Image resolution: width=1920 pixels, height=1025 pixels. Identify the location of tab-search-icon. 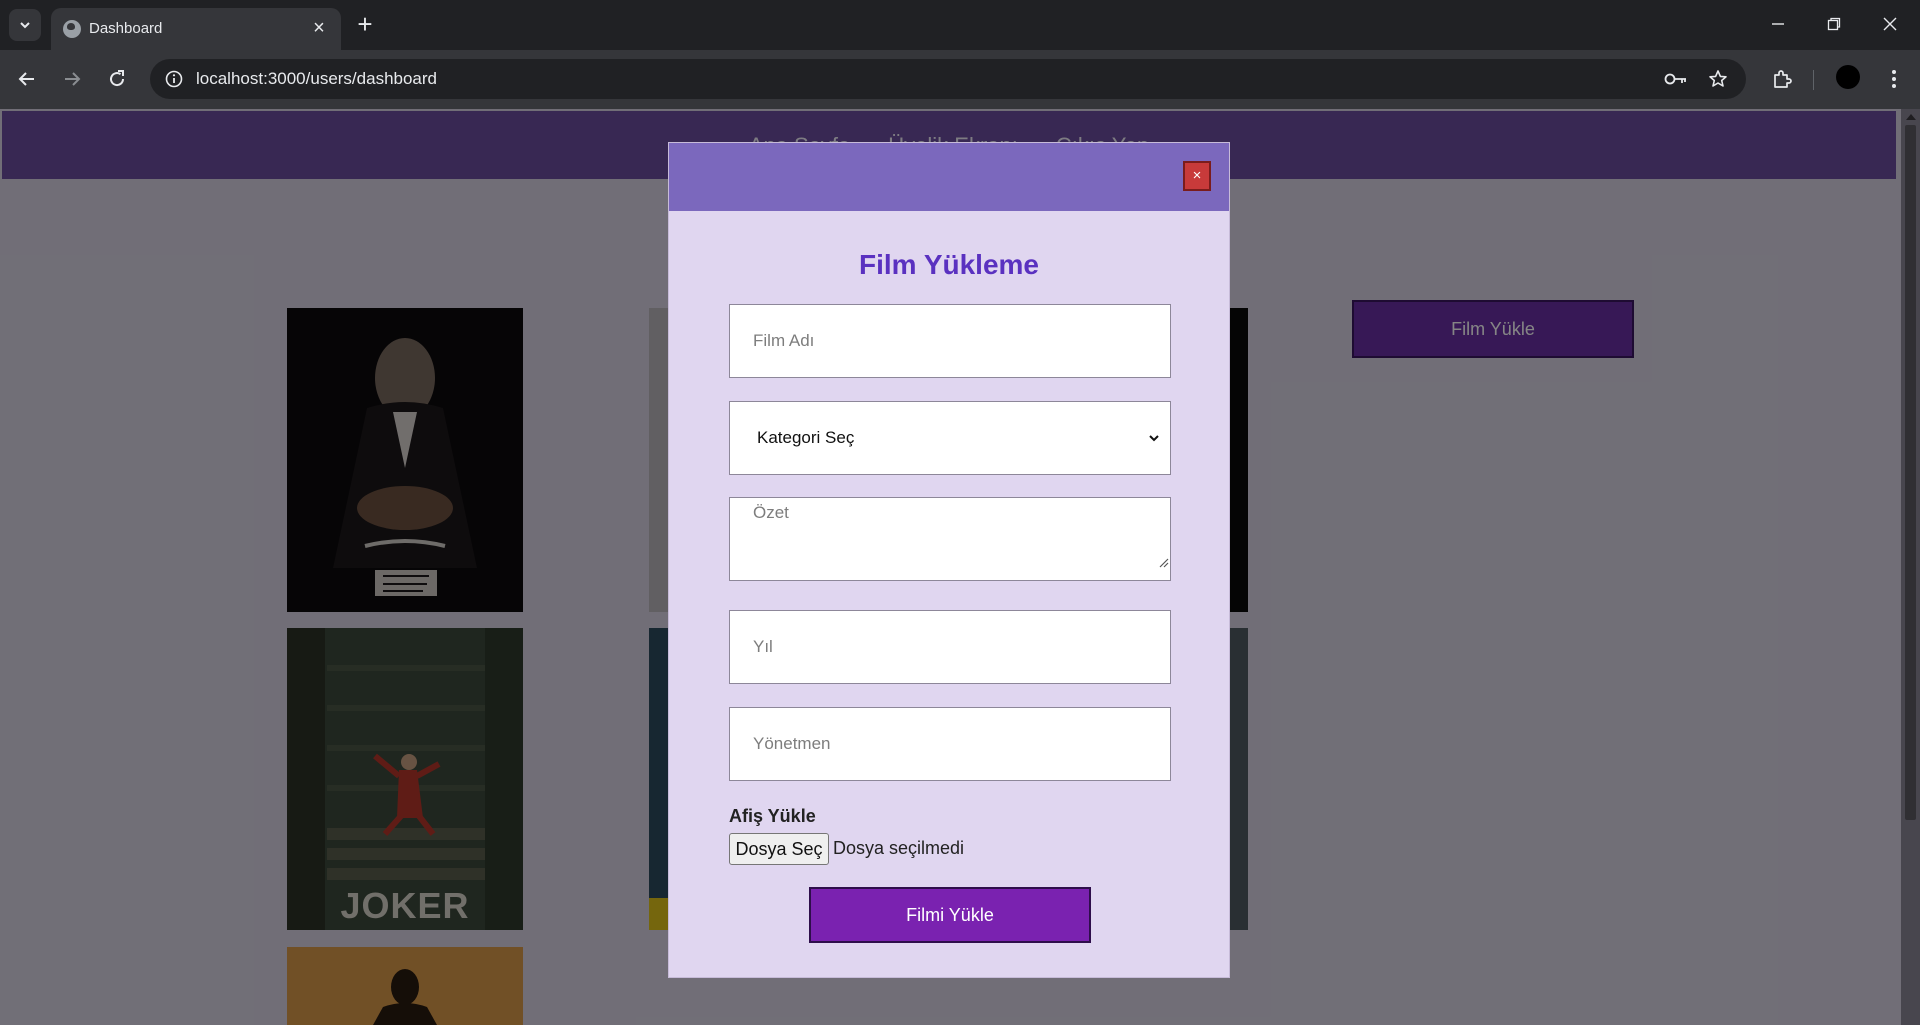
(25, 25).